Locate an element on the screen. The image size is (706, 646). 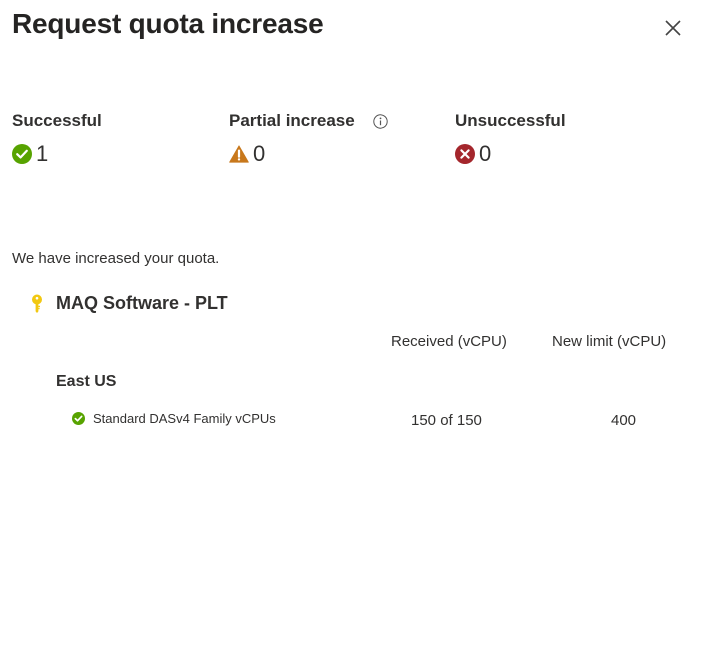
stat-unsuccessful-count: 0 is located at coordinates (485, 153).